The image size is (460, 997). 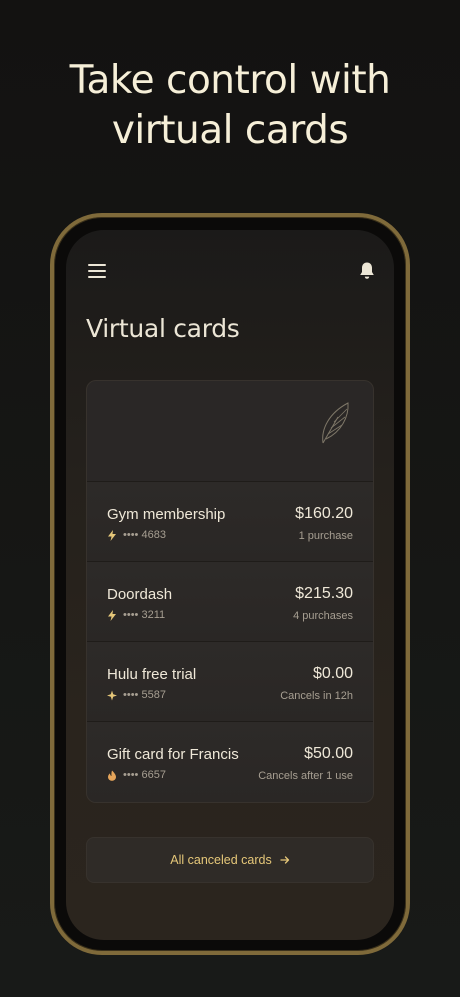 What do you see at coordinates (166, 514) in the screenshot?
I see `card-name: Gym membership` at bounding box center [166, 514].